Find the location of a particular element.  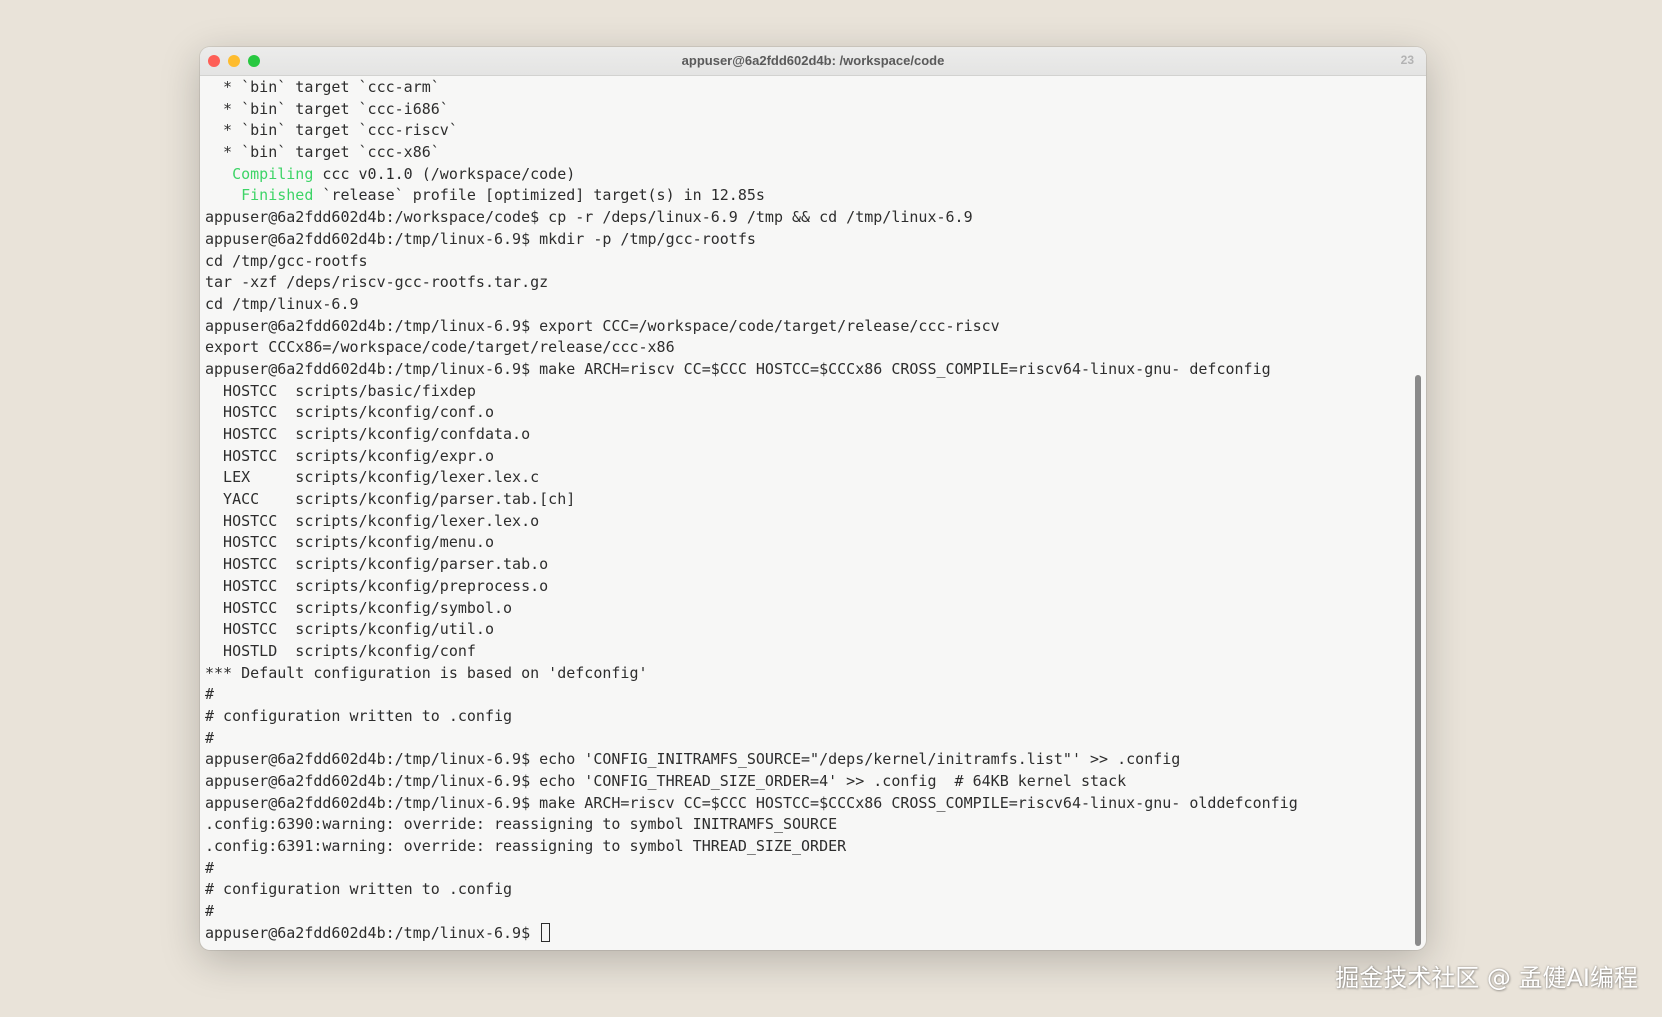

terminal-line: YACC scripts/kconfig/parser.tab.[ch] is located at coordinates (390, 499).